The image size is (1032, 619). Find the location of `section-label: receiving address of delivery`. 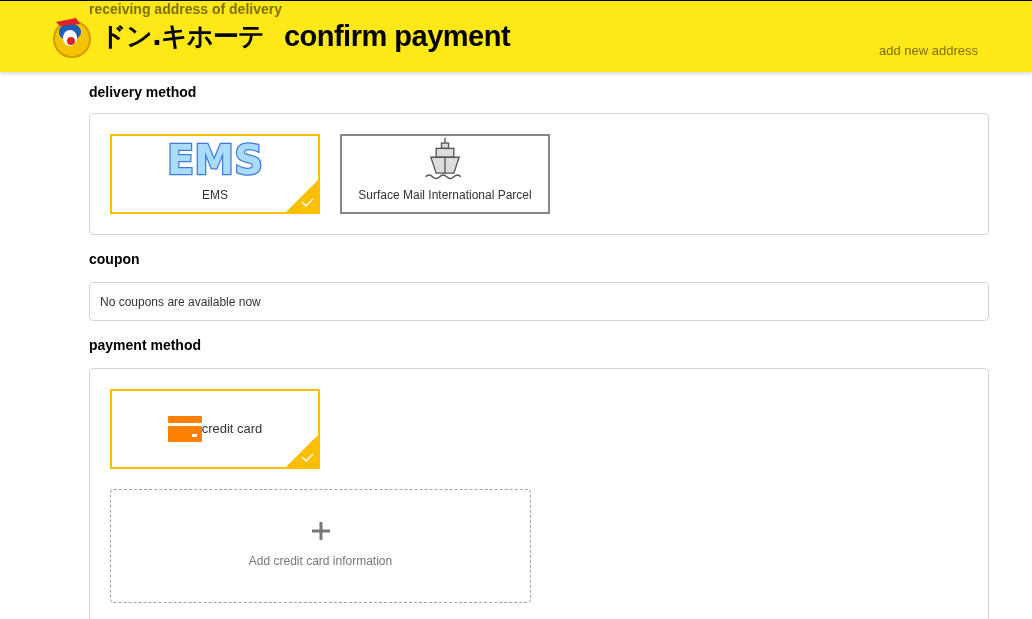

section-label: receiving address of delivery is located at coordinates (185, 9).